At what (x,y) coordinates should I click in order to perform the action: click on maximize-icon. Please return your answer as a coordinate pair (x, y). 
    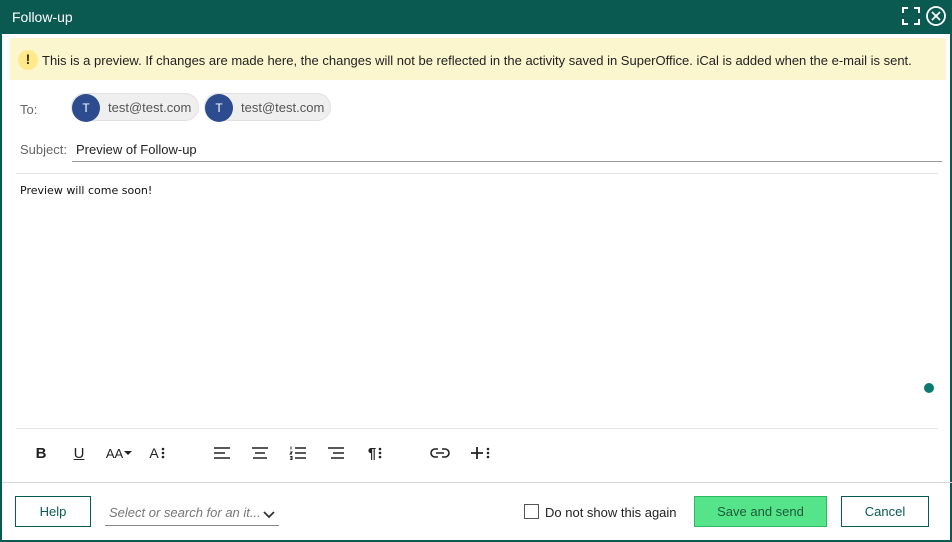
    Looking at the image, I should click on (911, 16).